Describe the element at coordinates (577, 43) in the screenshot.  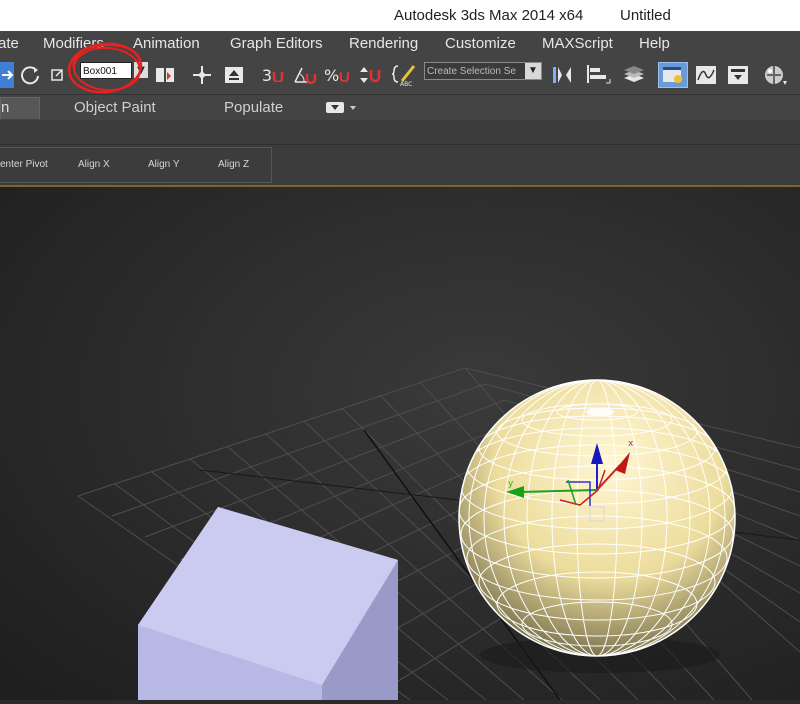
I see `menu-maxscript: MAXScript` at that location.